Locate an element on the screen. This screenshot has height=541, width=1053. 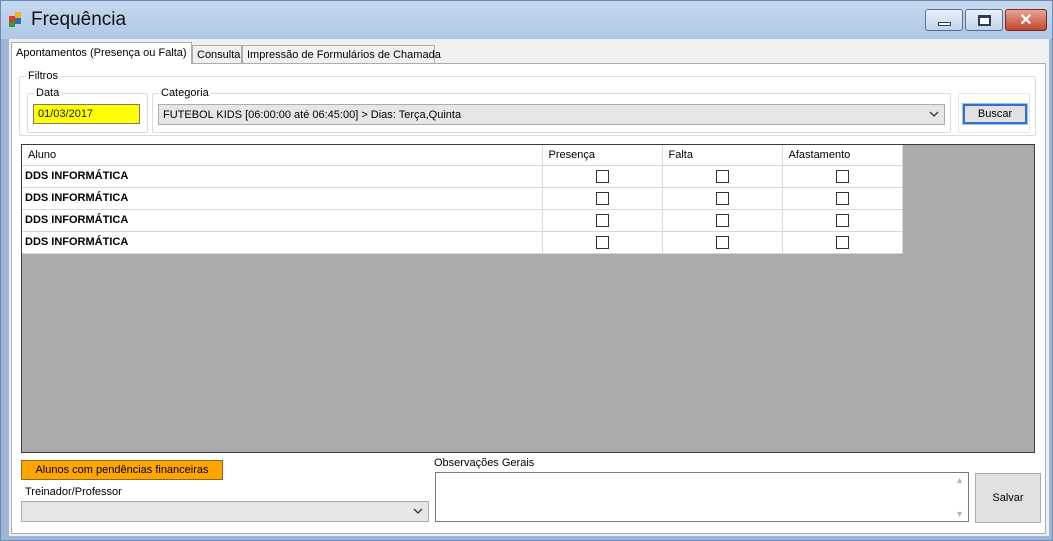
buscar-button: Buscar is located at coordinates (995, 114).